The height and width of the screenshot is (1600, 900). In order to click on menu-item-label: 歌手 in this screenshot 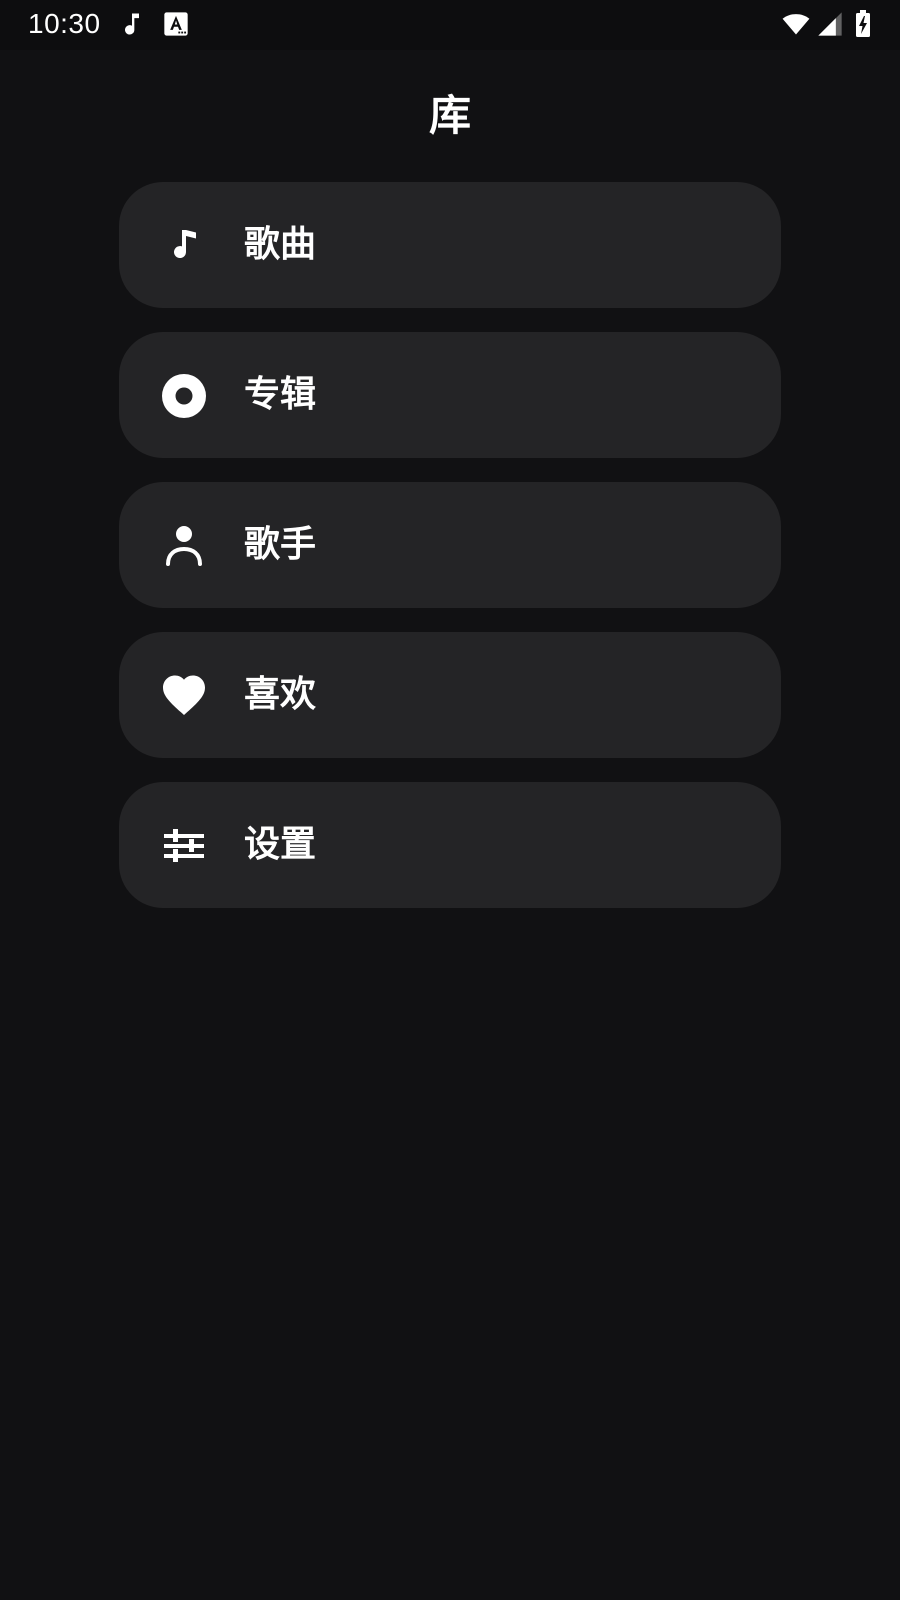, I will do `click(280, 544)`.